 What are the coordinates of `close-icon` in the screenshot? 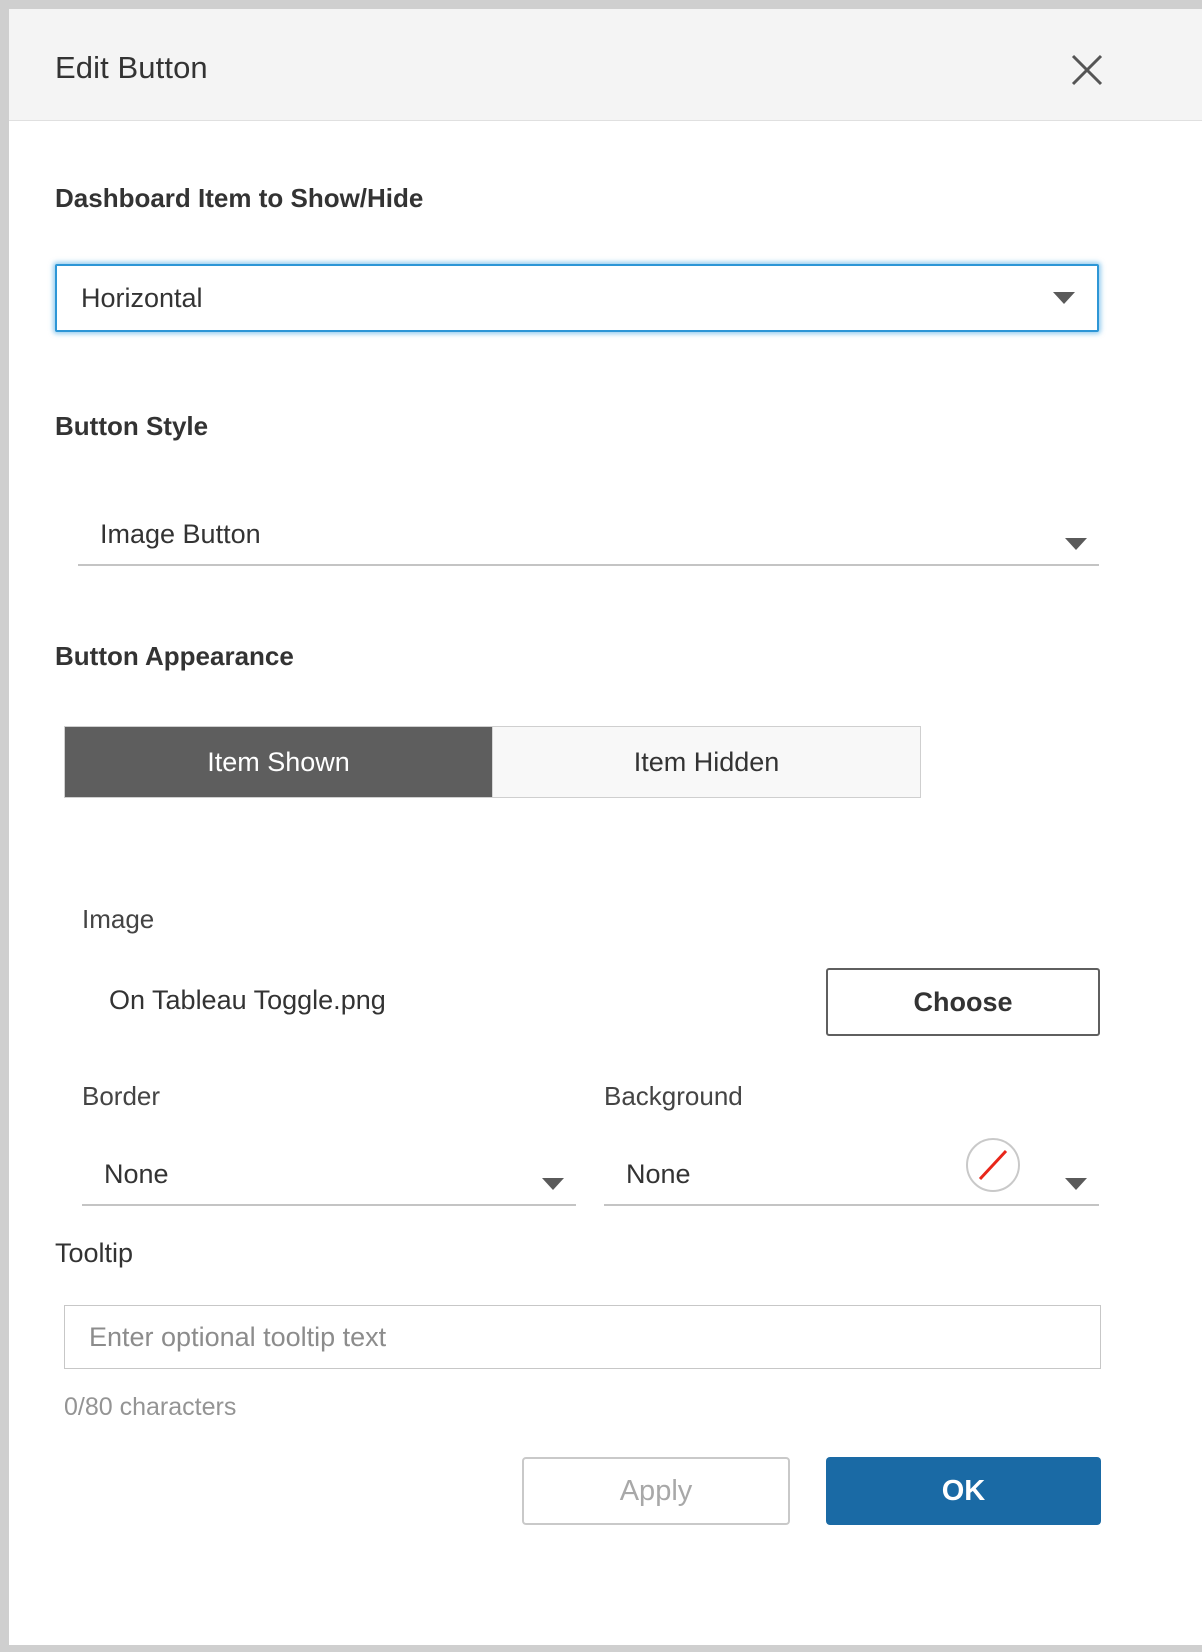 It's located at (1087, 70).